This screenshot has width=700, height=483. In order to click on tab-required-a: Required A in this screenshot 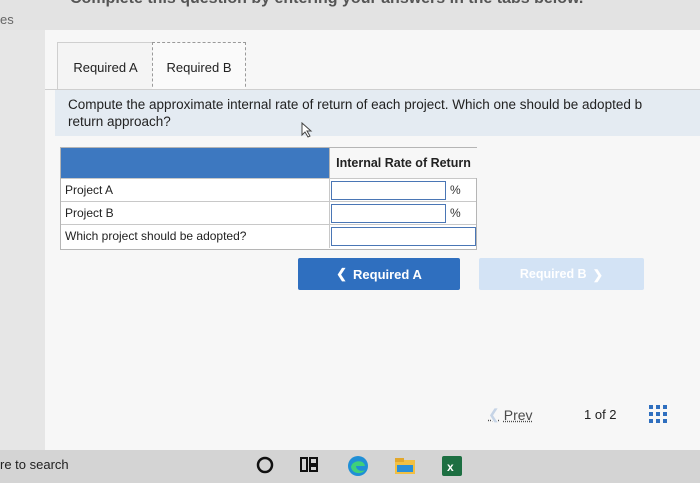, I will do `click(105, 66)`.